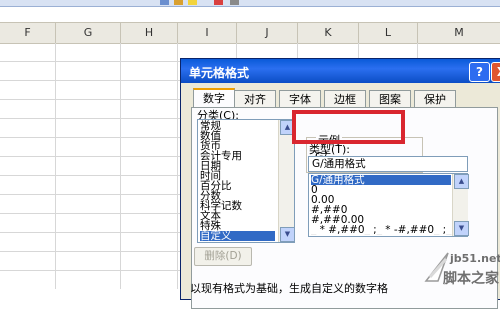 Image resolution: width=500 pixels, height=309 pixels. I want to click on close-button: X, so click(495, 72).